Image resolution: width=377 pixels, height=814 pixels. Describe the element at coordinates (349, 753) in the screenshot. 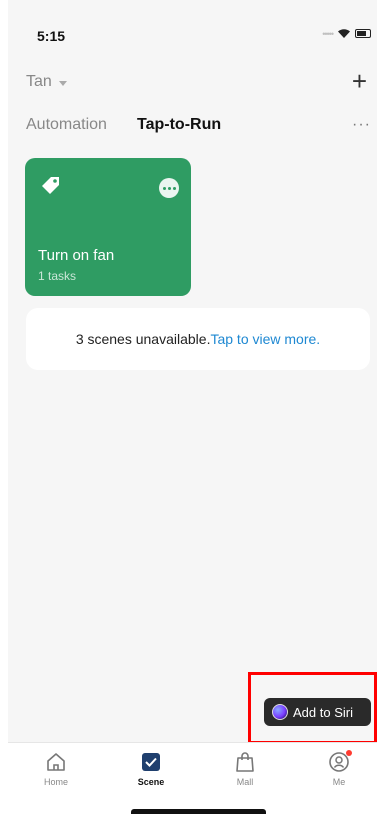

I see `notification-dot` at that location.